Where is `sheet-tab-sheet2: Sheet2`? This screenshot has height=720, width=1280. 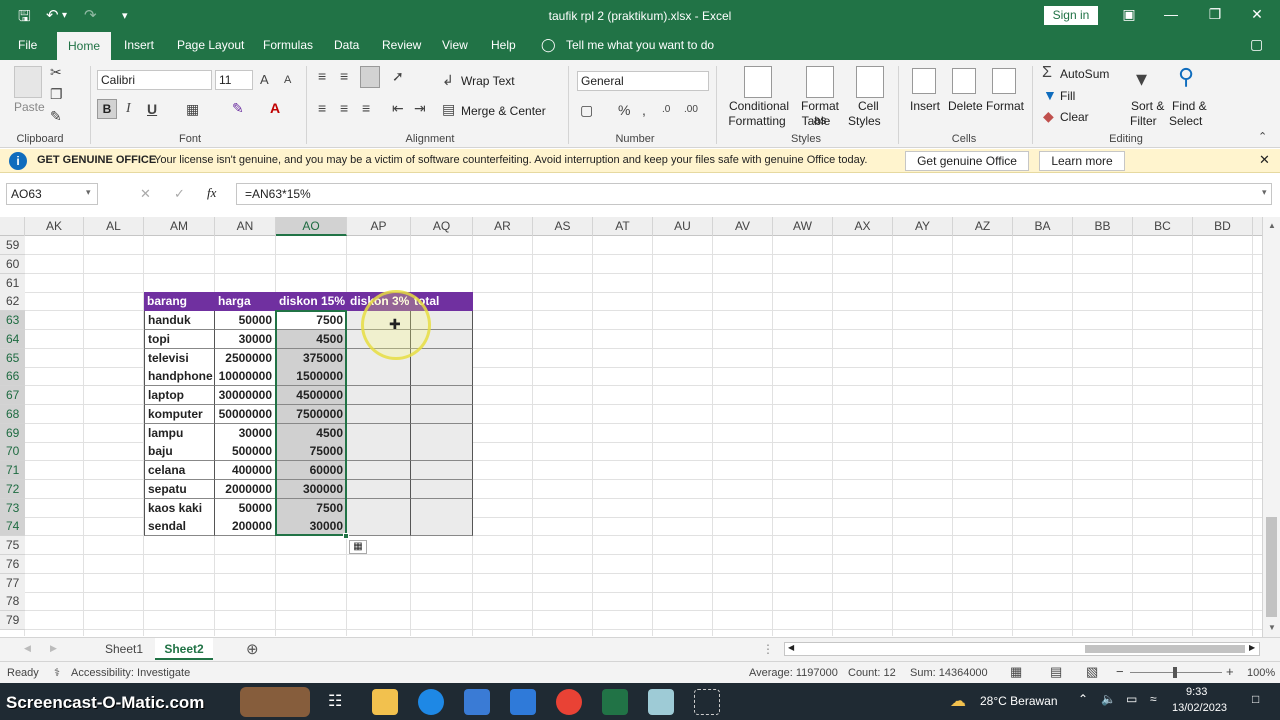 sheet-tab-sheet2: Sheet2 is located at coordinates (184, 649).